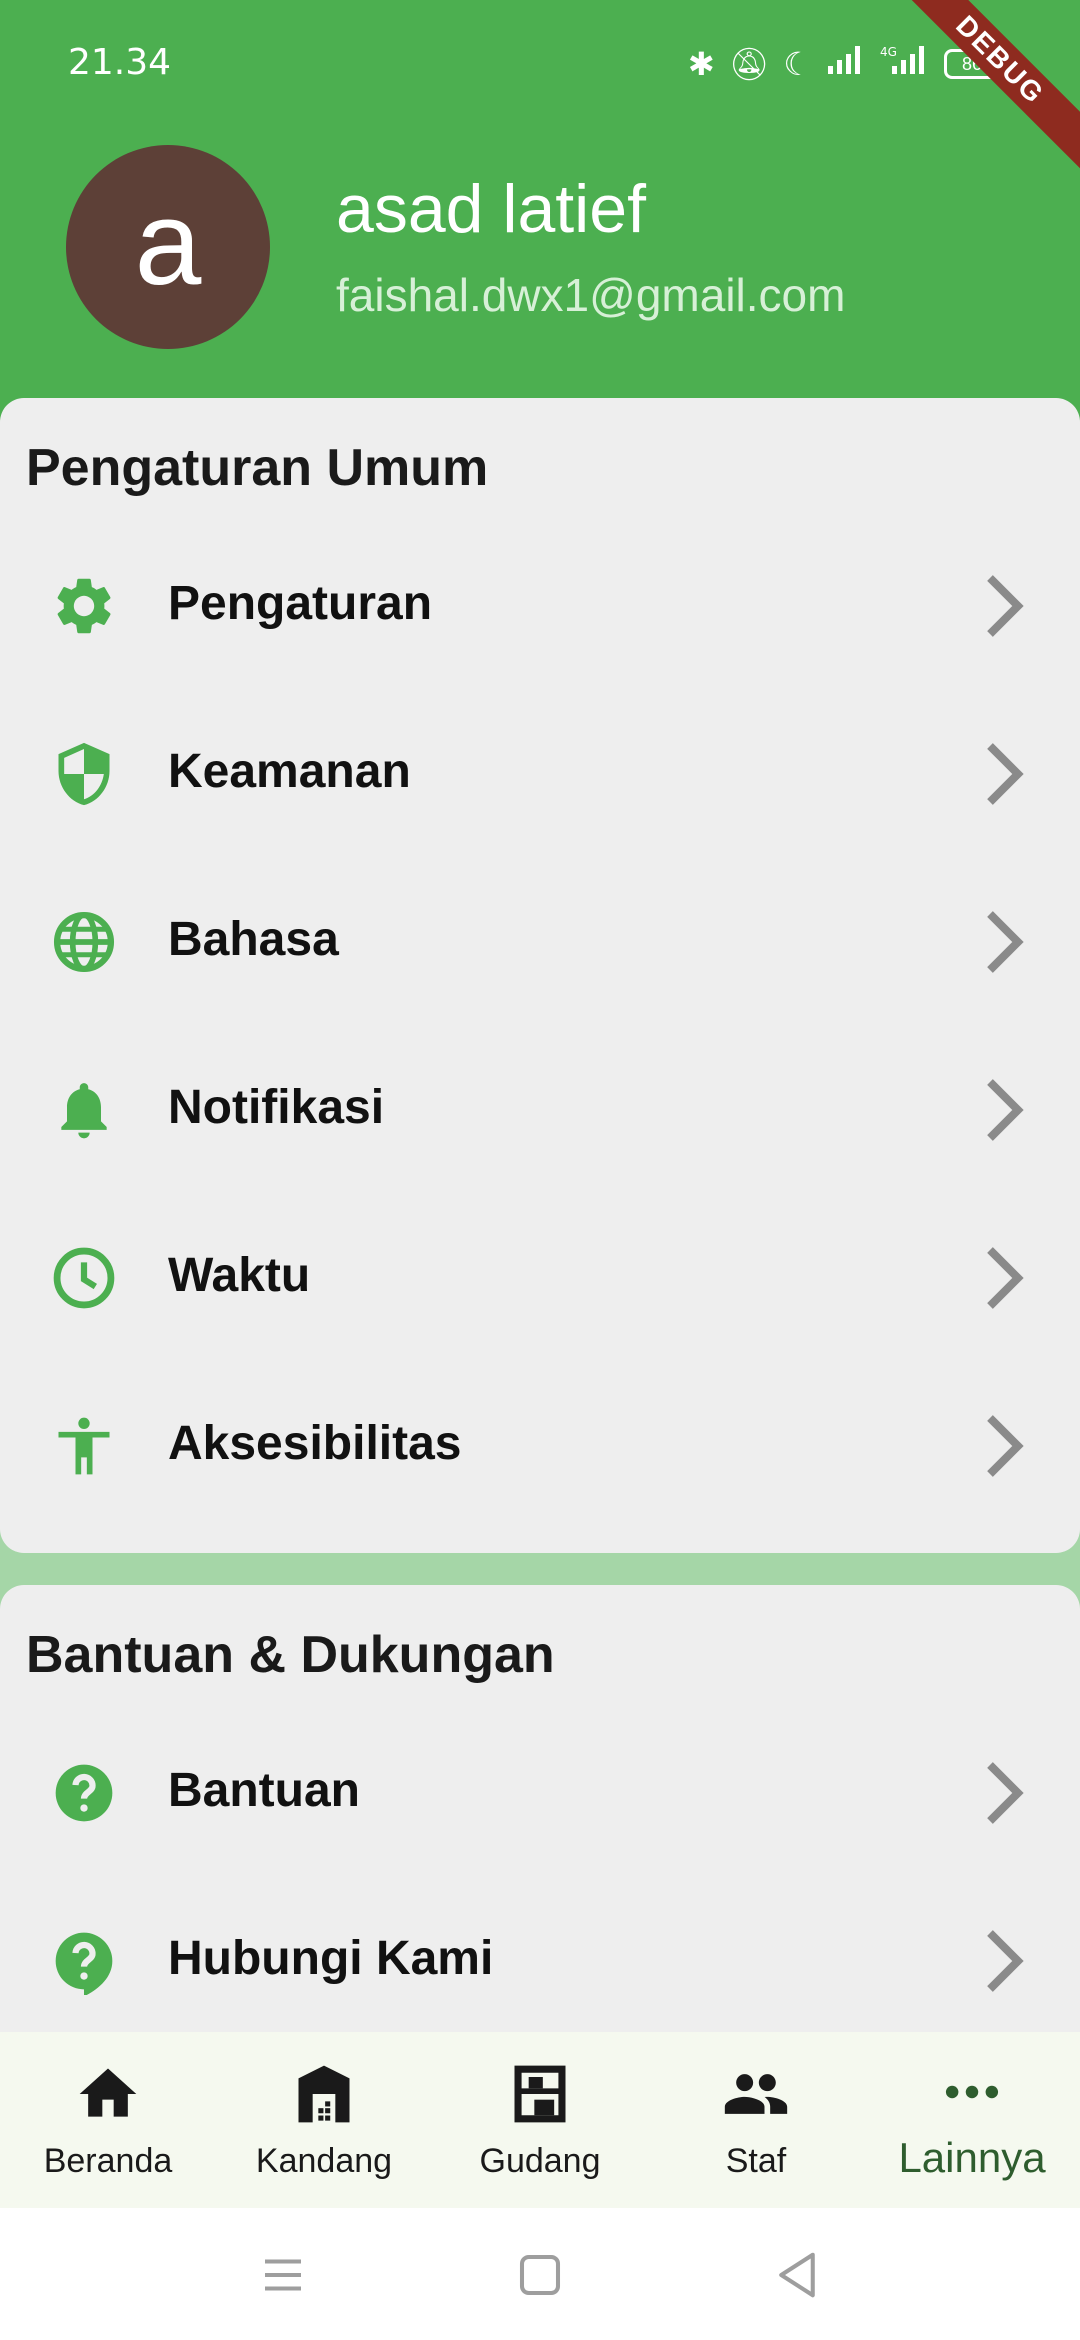 The image size is (1080, 2340). I want to click on home-square-icon, so click(540, 2275).